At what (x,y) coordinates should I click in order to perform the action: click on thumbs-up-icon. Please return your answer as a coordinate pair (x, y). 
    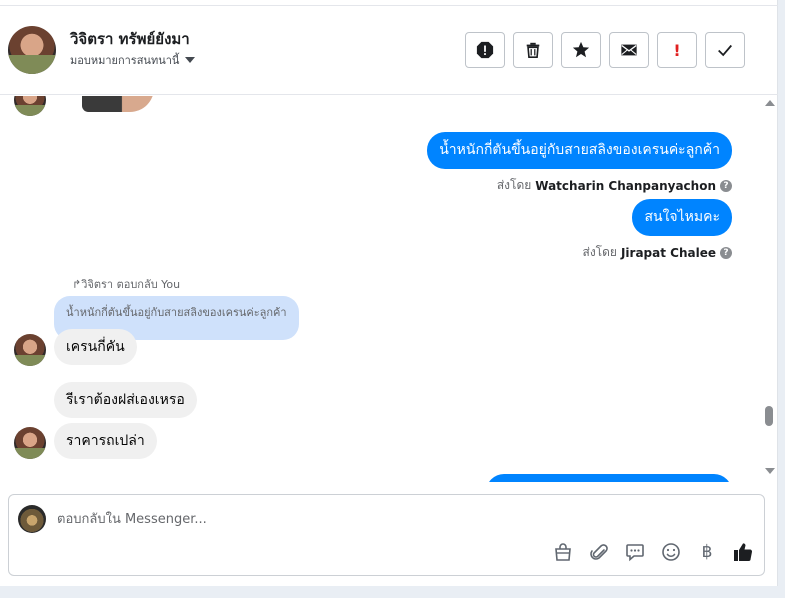
    Looking at the image, I should click on (743, 552).